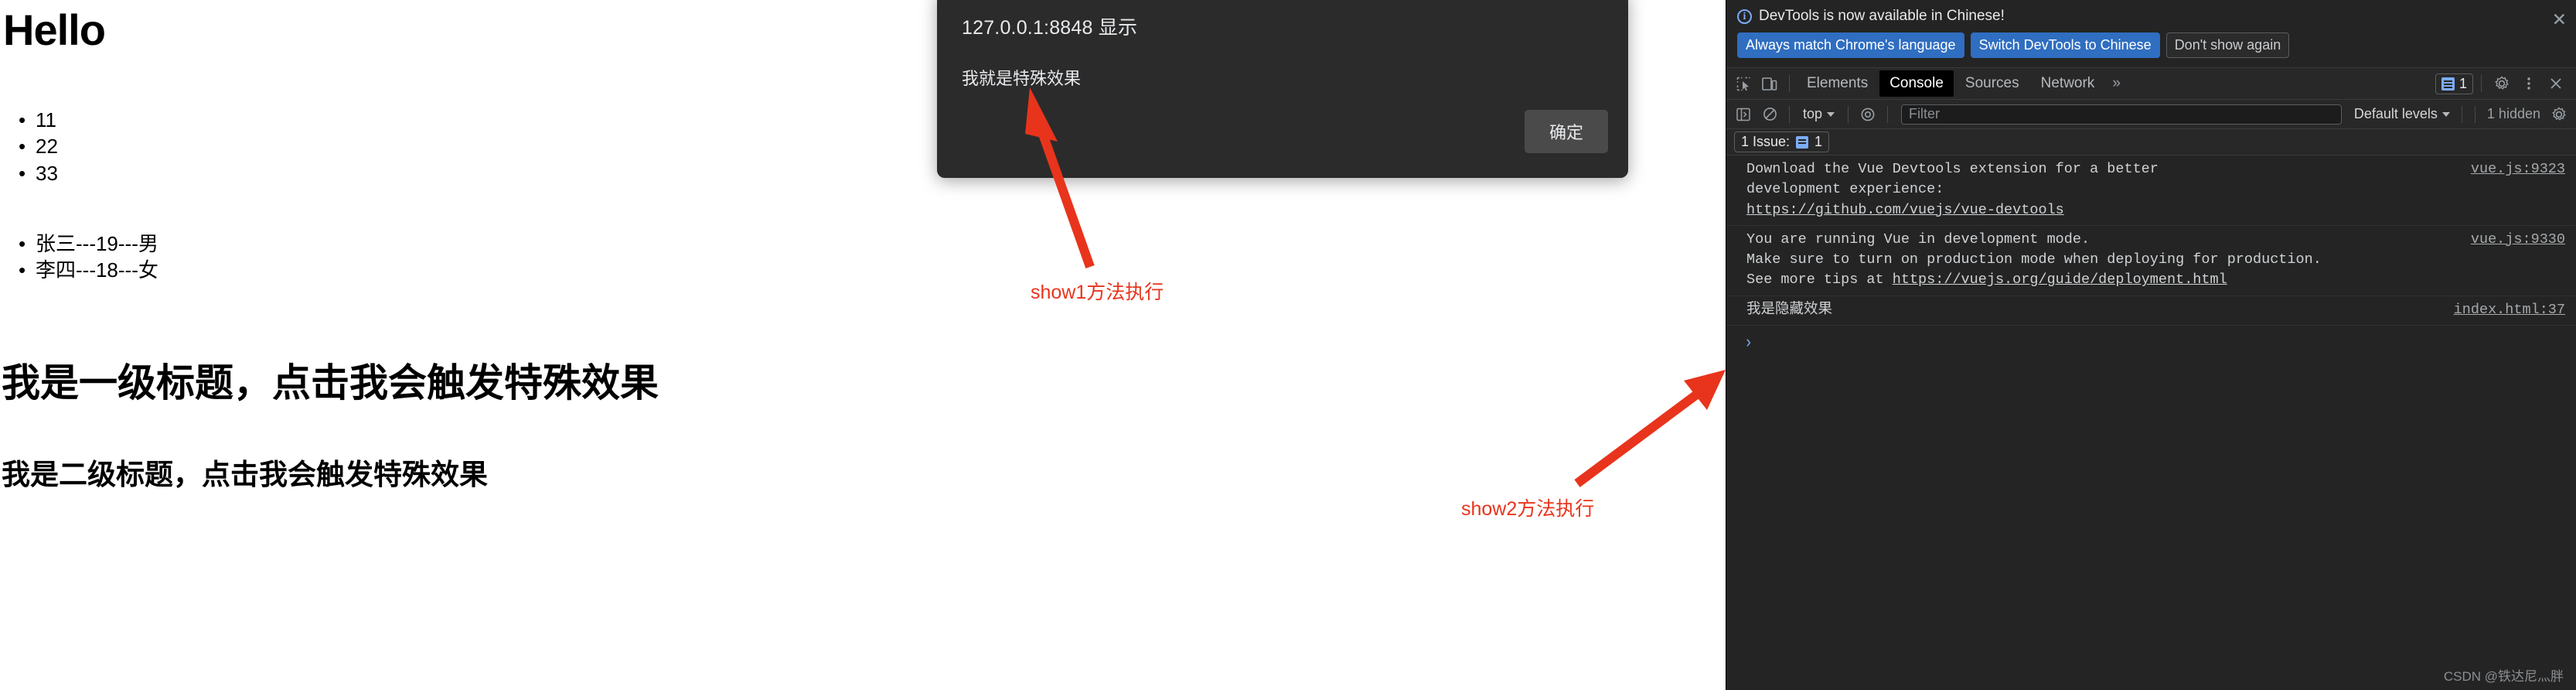 The width and height of the screenshot is (2576, 690). I want to click on gear-icon, so click(2501, 83).